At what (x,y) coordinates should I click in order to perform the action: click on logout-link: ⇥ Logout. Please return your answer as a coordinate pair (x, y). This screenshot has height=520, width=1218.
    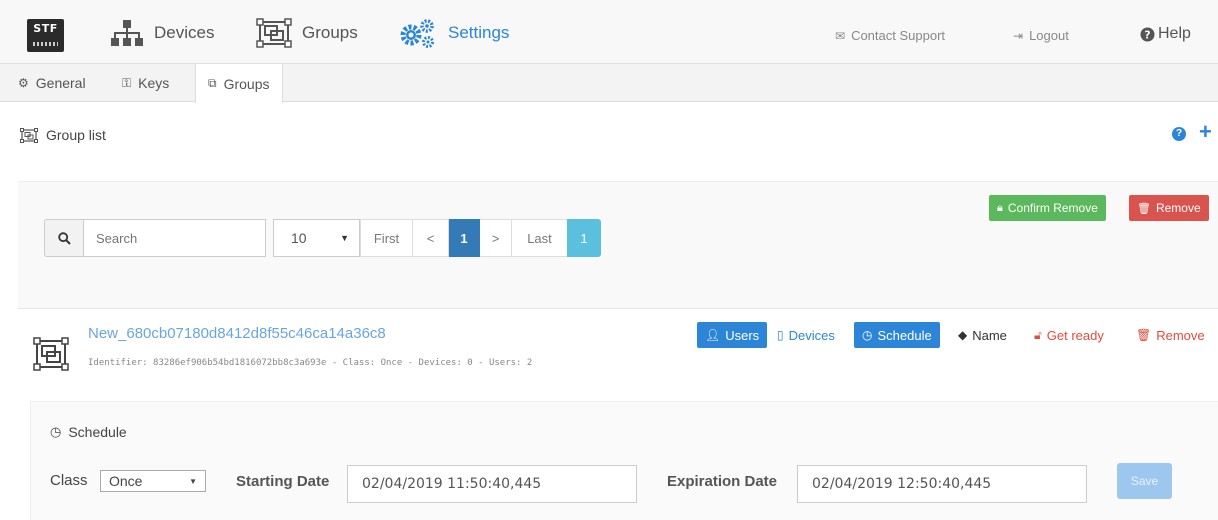
    Looking at the image, I should click on (1041, 35).